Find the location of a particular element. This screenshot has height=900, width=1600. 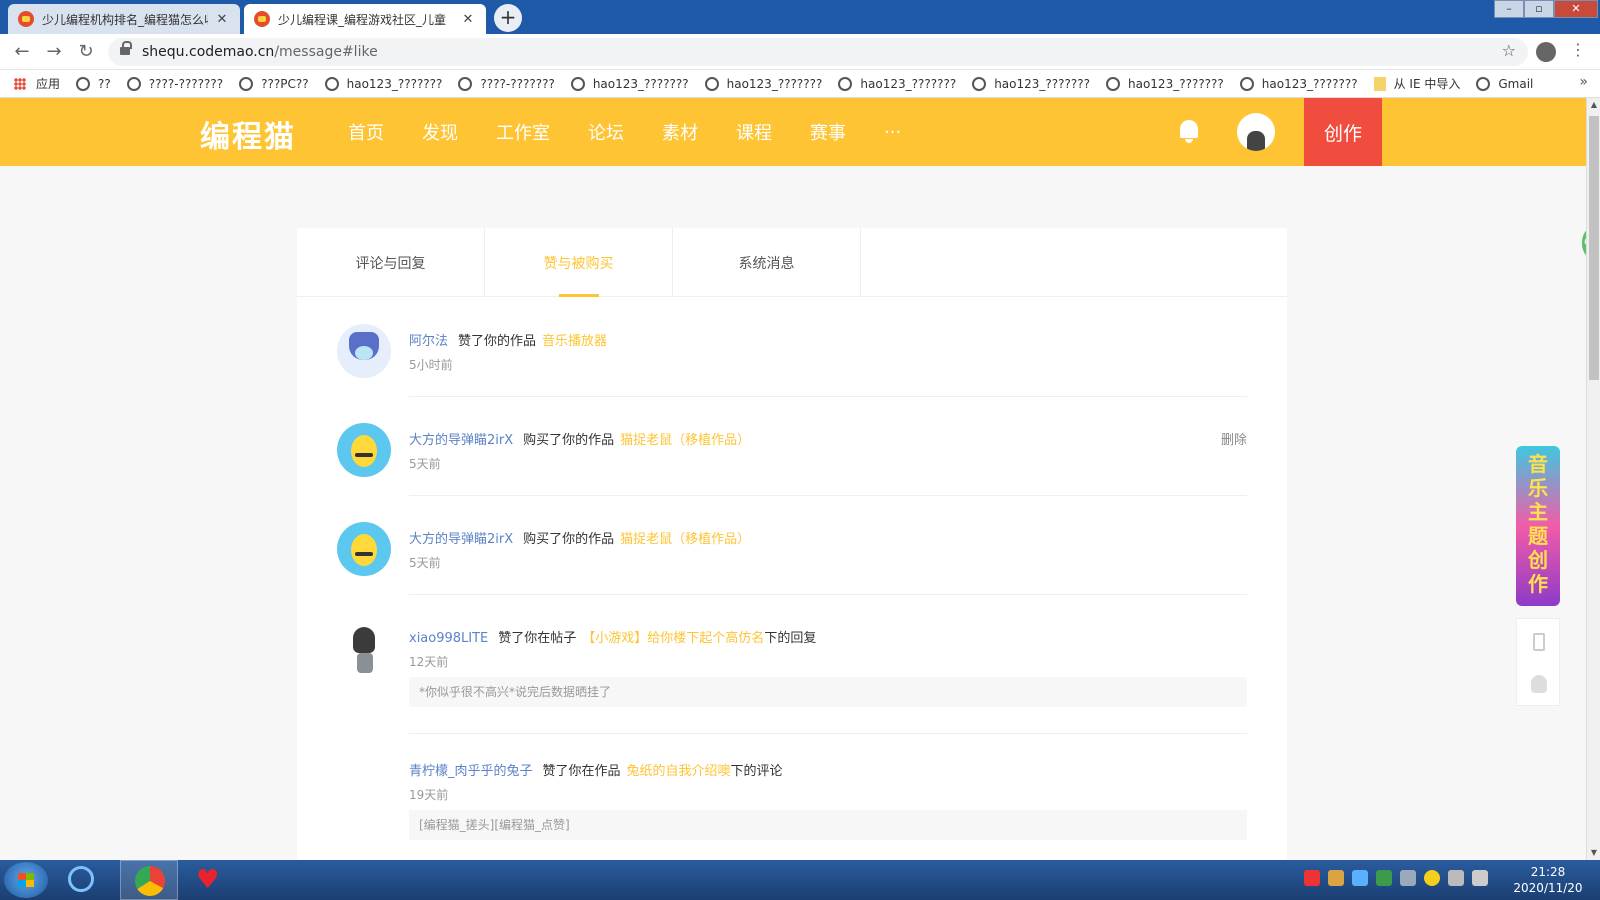

bookmark-label: ?? is located at coordinates (104, 83).